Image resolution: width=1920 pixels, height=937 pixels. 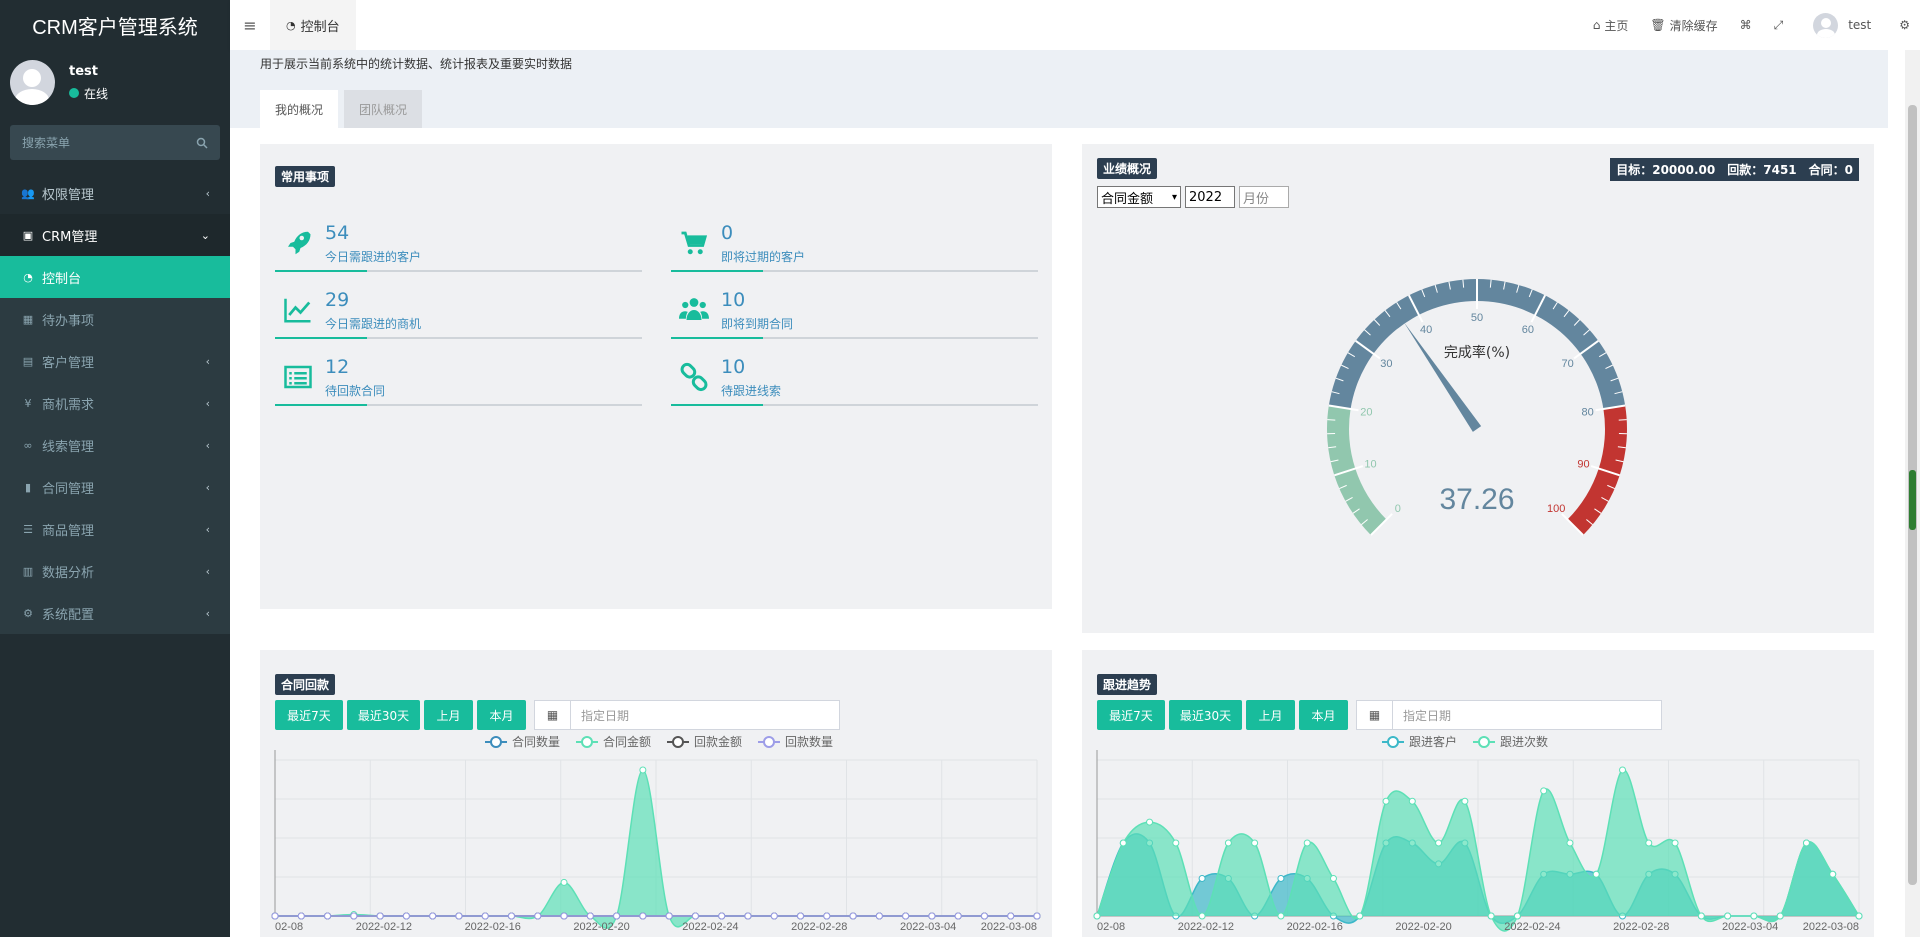 I want to click on panel-title: 常用事项, so click(x=305, y=176).